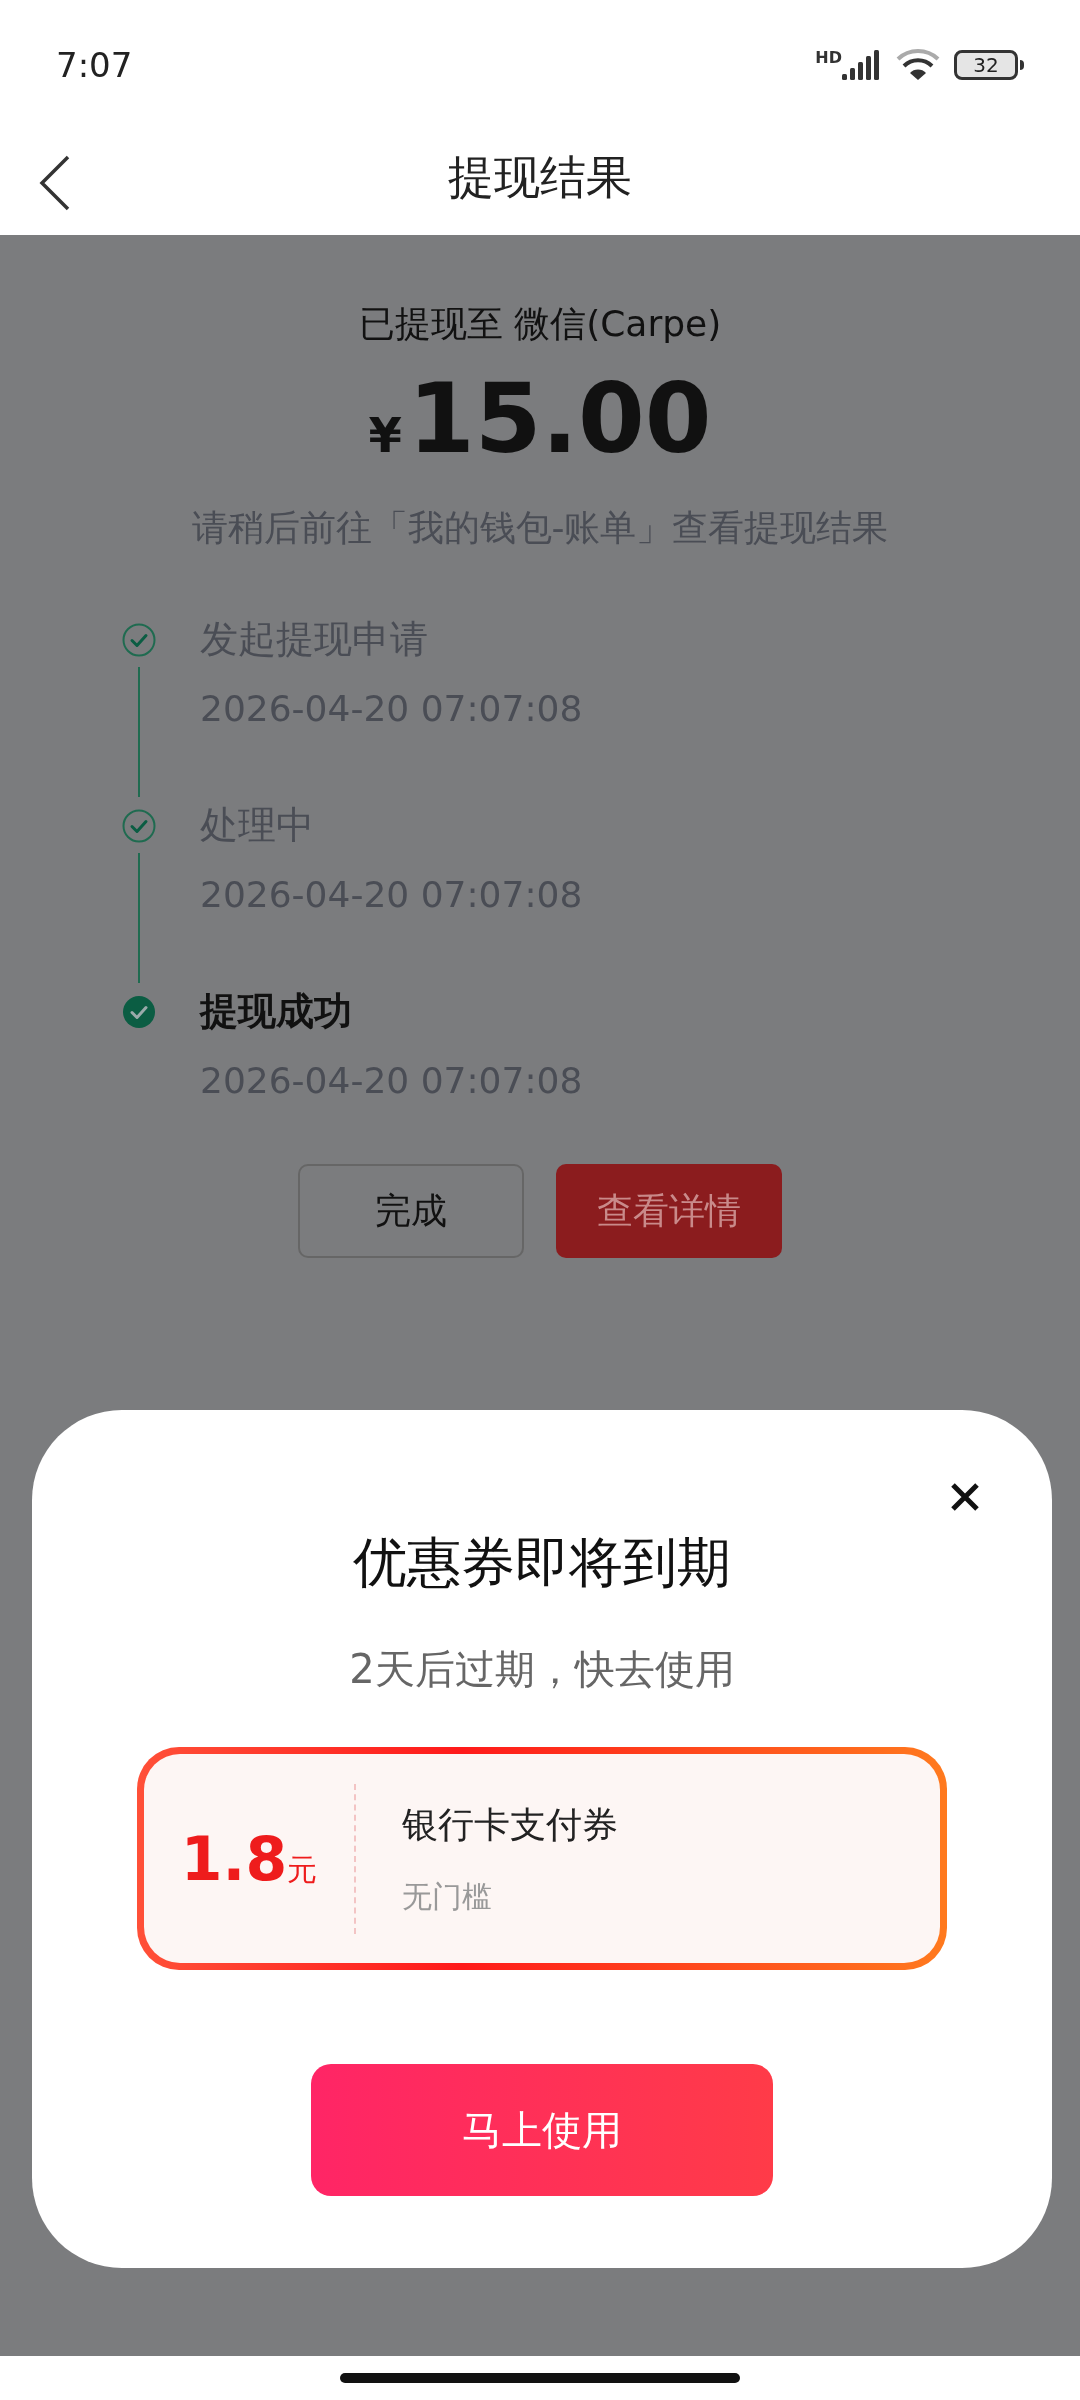 The width and height of the screenshot is (1080, 2400). What do you see at coordinates (276, 1011) in the screenshot?
I see `step-title: 提现成功` at bounding box center [276, 1011].